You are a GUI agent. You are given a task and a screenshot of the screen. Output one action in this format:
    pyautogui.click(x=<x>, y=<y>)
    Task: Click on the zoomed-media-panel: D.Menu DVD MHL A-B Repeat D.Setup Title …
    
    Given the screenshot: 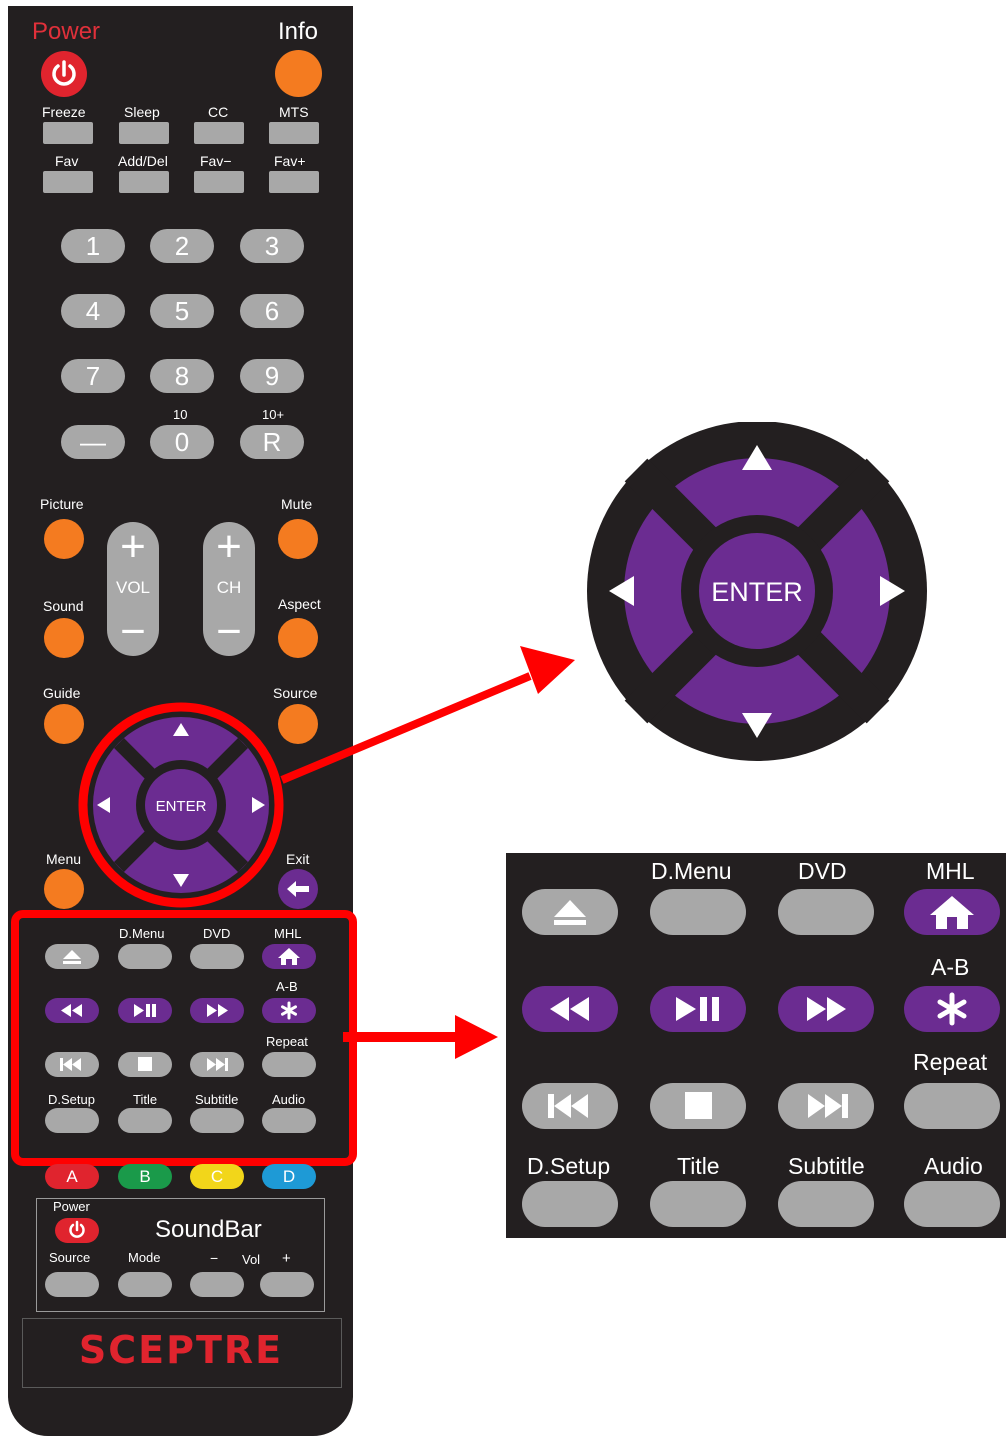 What is the action you would take?
    pyautogui.click(x=756, y=1045)
    